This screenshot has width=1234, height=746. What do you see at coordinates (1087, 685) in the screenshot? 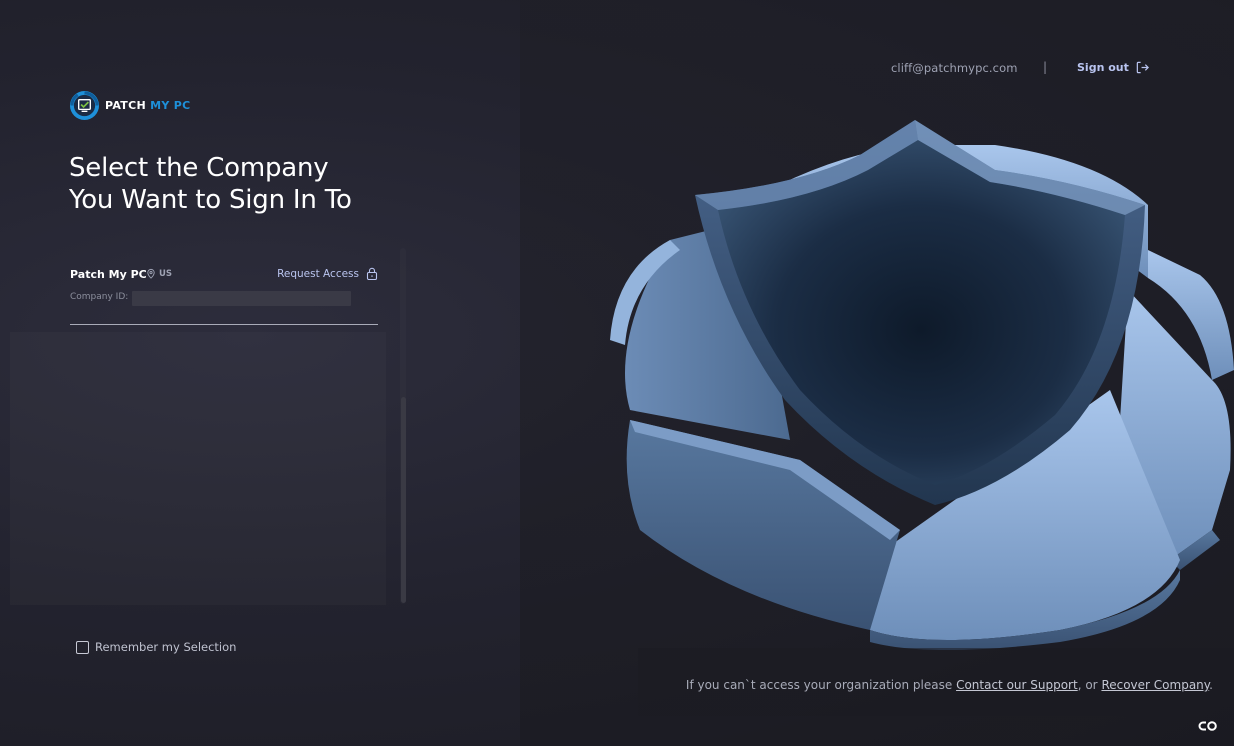
I see `footer-middle: , or` at bounding box center [1087, 685].